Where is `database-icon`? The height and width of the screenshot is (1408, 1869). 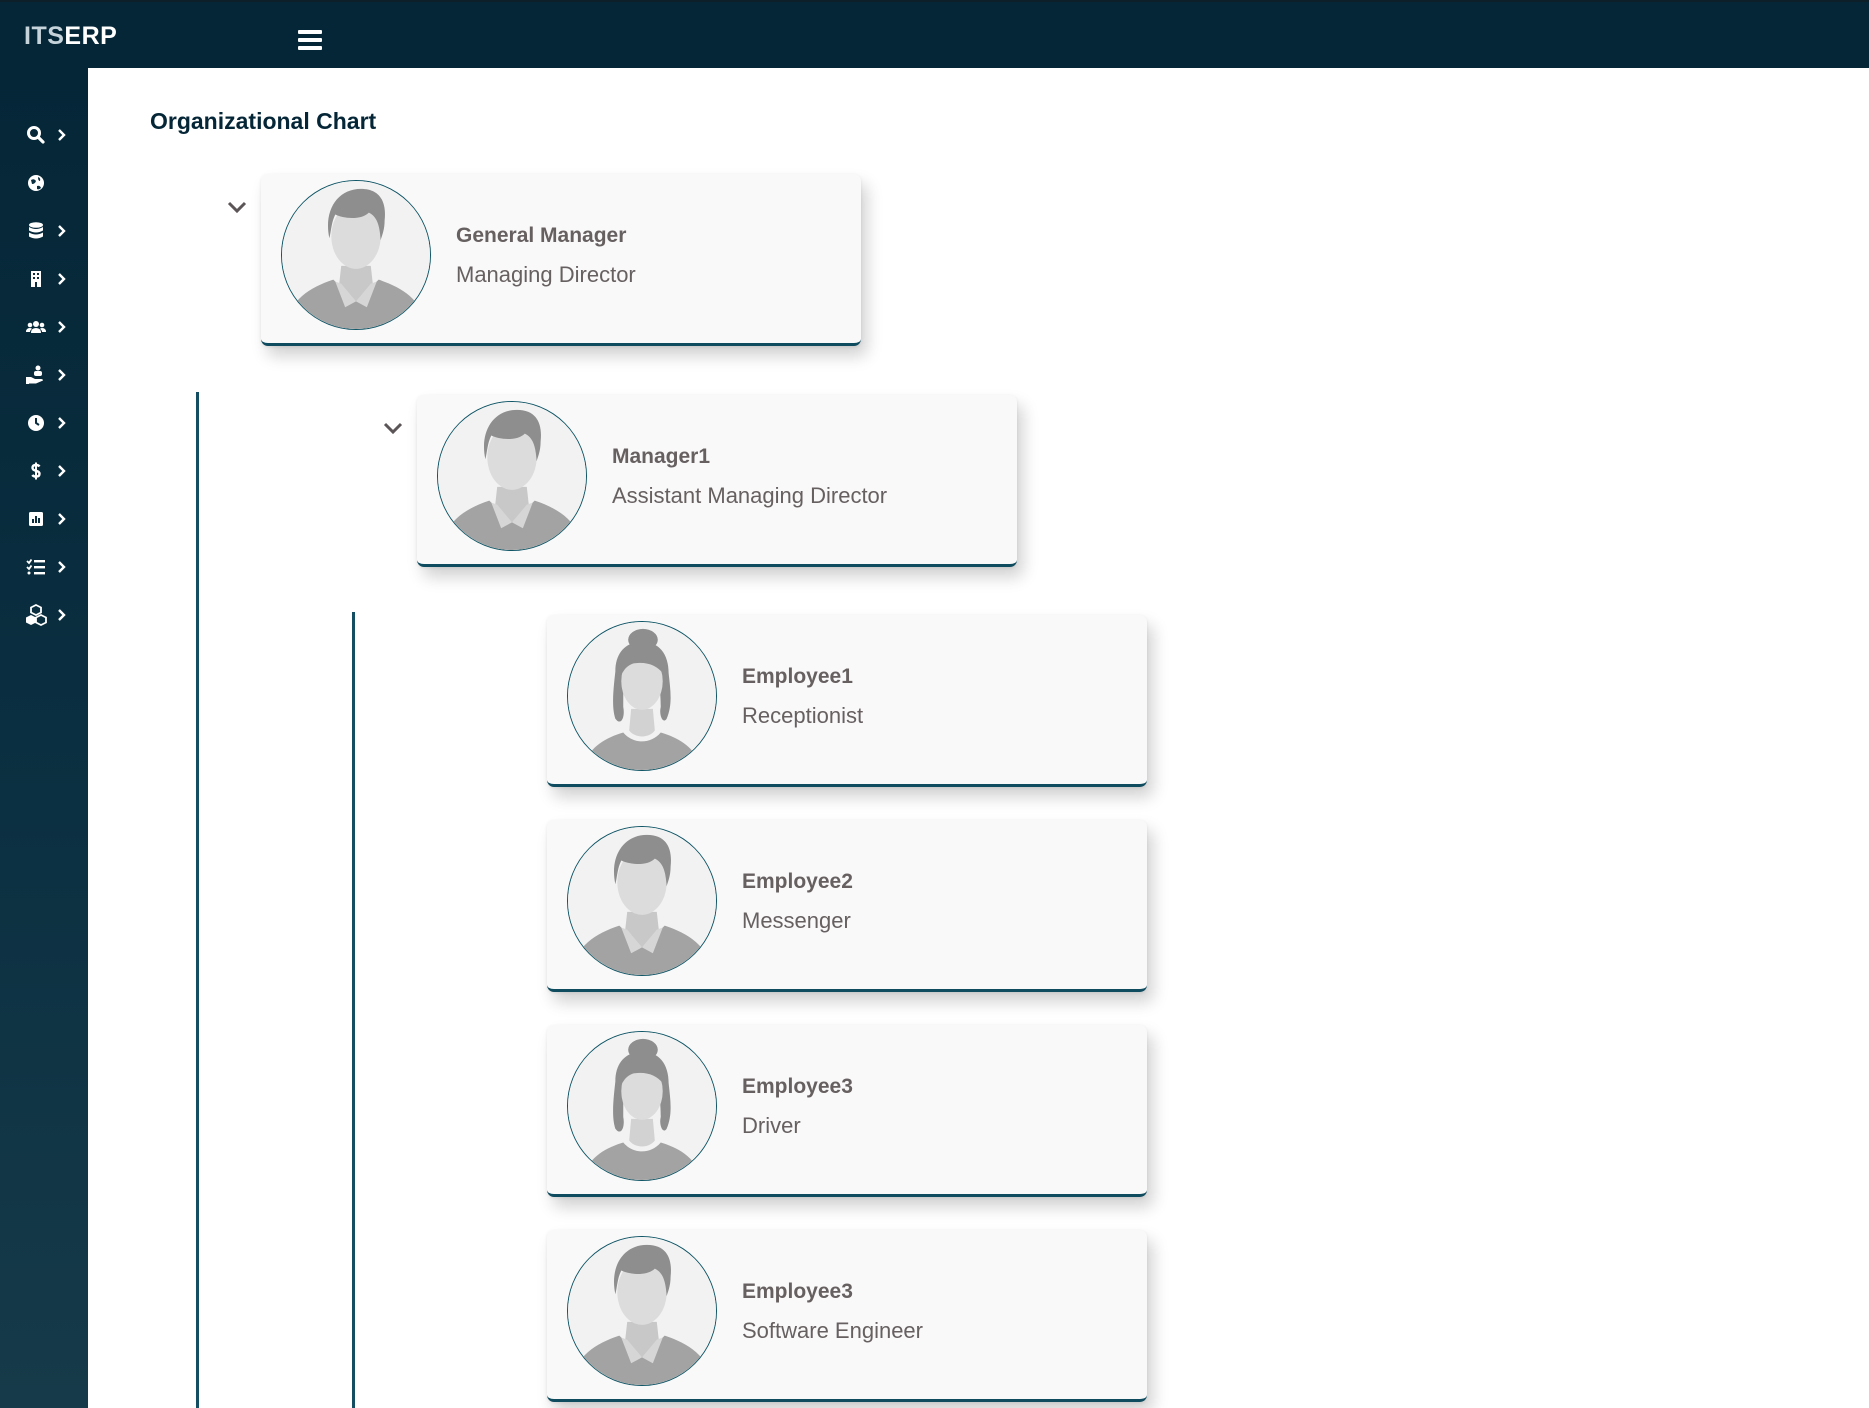 database-icon is located at coordinates (36, 230).